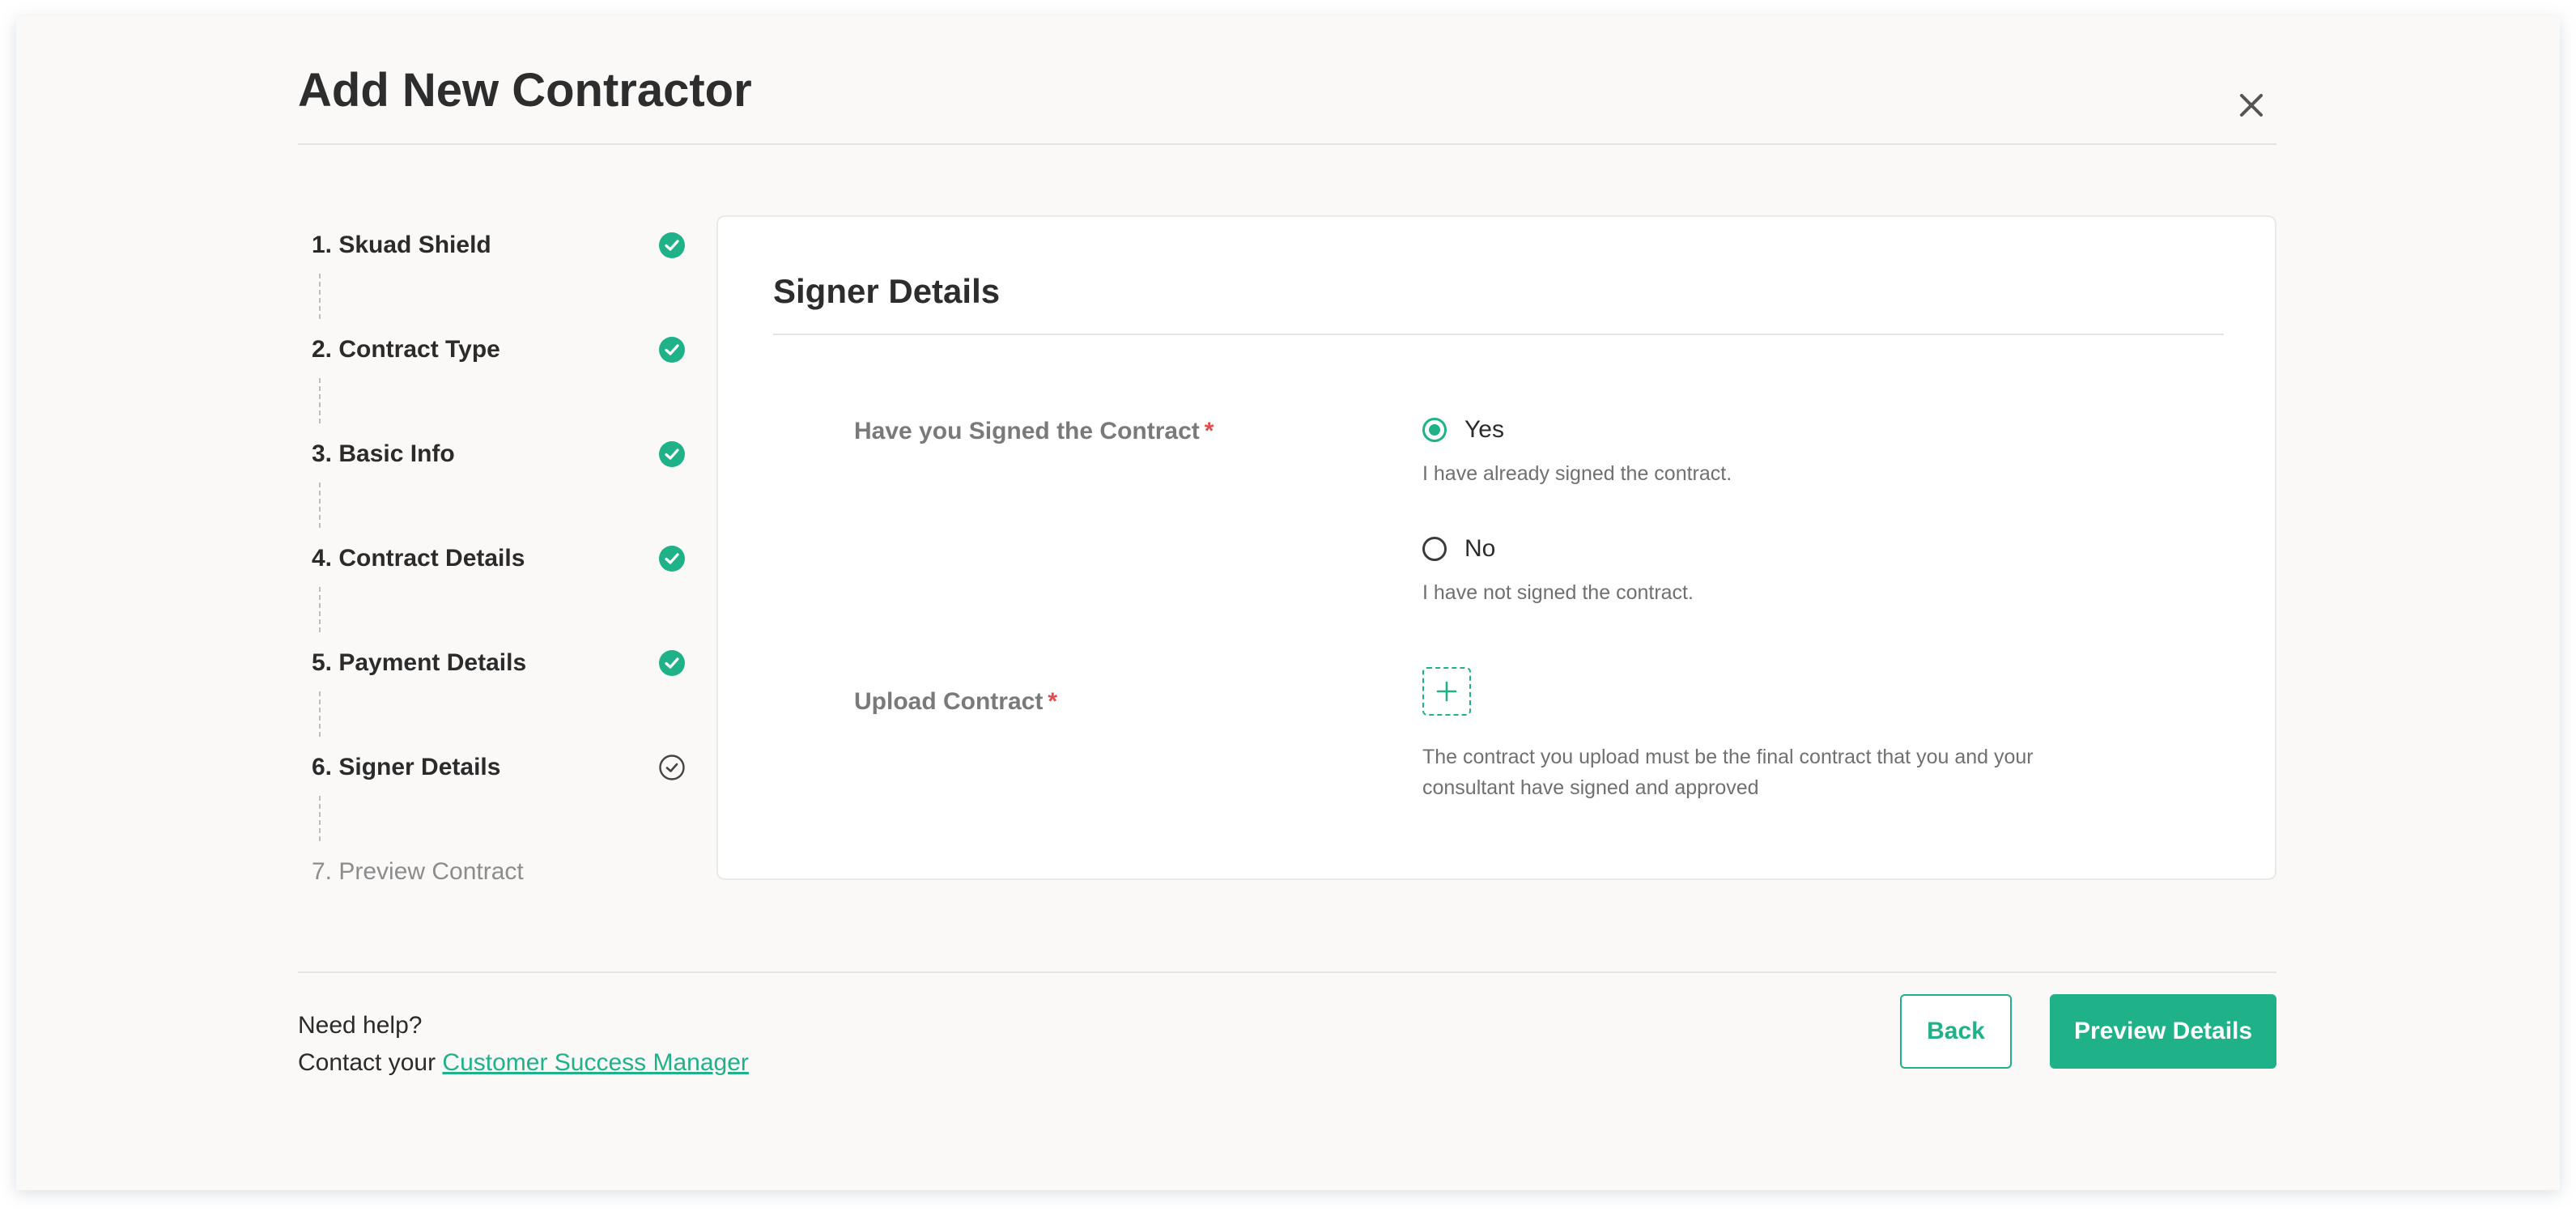  Describe the element at coordinates (596, 1063) in the screenshot. I see `customer-success-manager-link: Customer Success Manager` at that location.